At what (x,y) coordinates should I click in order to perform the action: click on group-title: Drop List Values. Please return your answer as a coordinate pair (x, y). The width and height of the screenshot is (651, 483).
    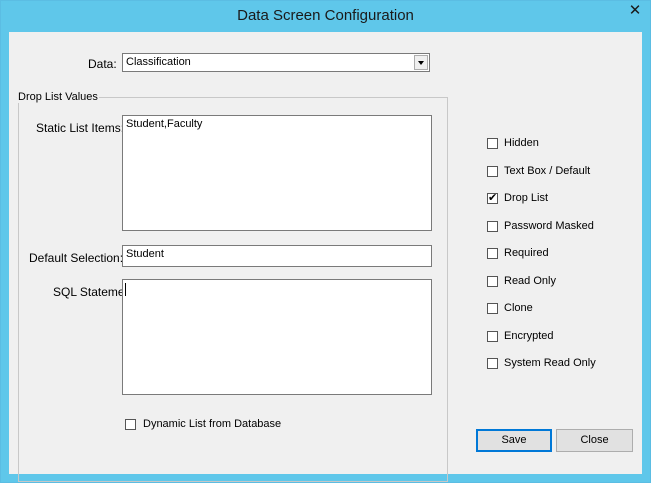
    Looking at the image, I should click on (58, 97).